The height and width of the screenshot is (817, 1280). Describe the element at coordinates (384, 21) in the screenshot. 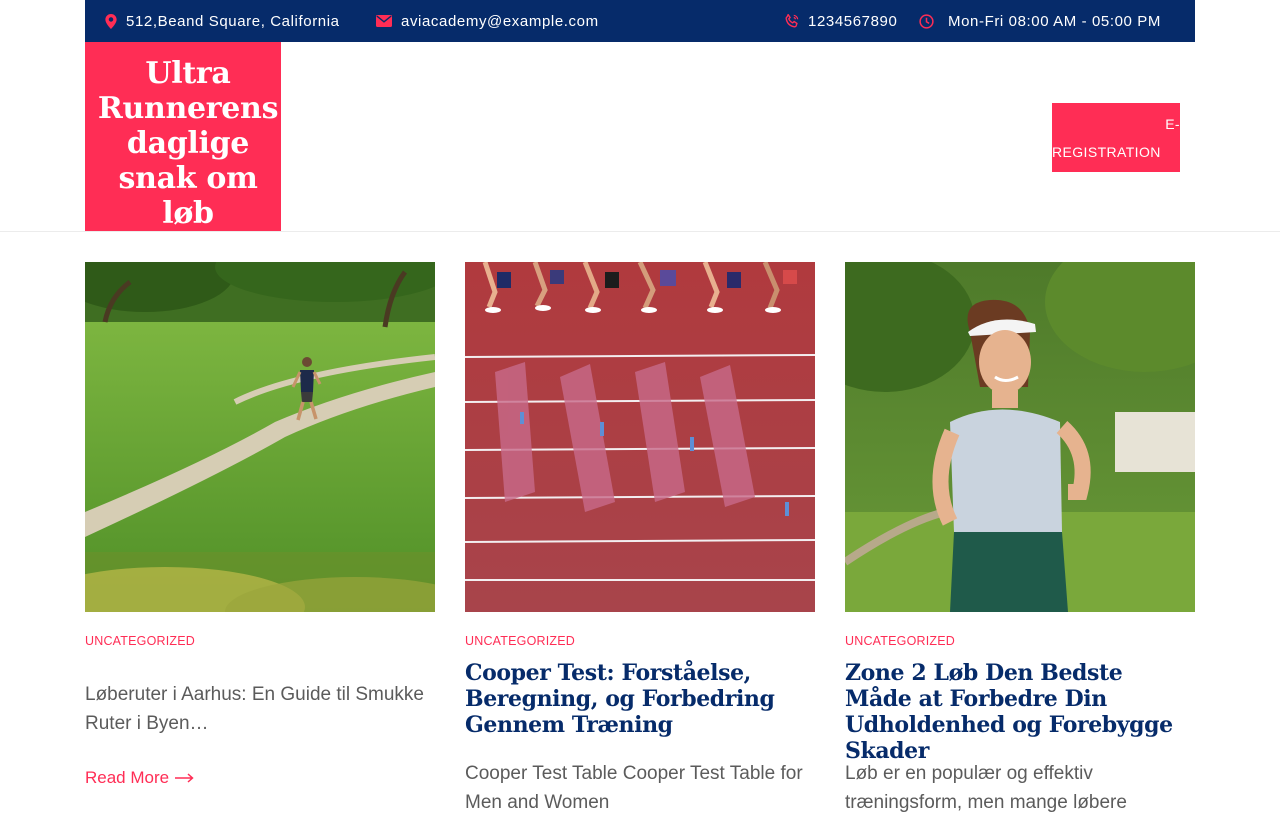

I see `envelope-icon` at that location.